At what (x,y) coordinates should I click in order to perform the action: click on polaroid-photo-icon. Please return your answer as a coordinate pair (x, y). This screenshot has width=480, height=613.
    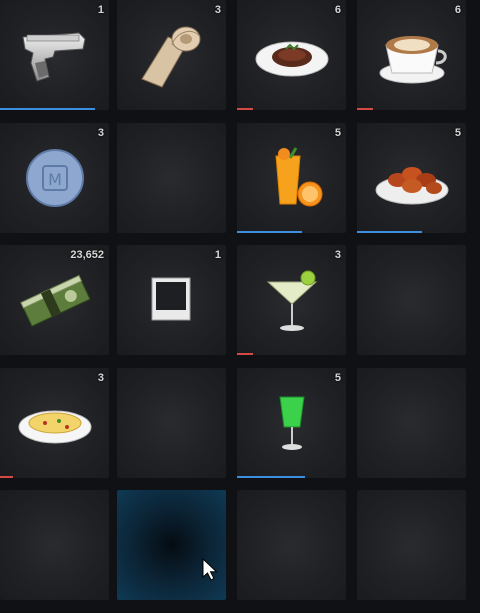
    Looking at the image, I should click on (172, 300).